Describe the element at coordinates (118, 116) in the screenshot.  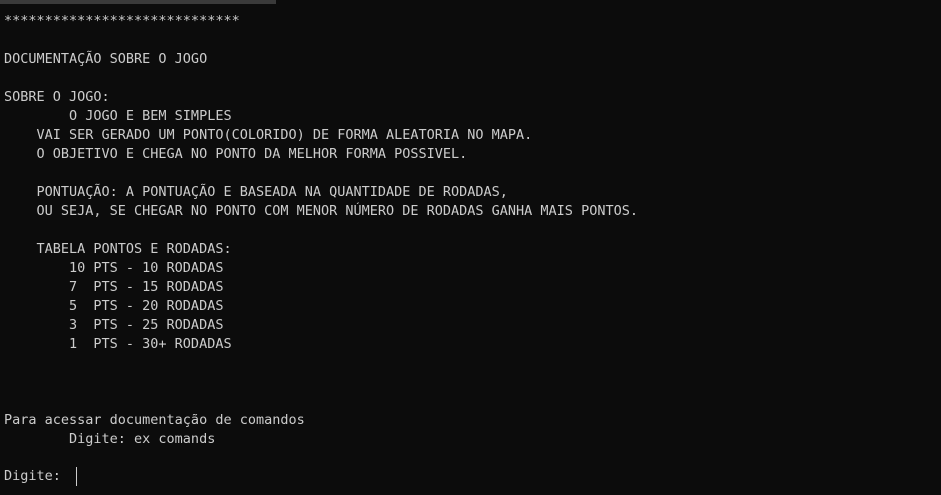
I see `doc-line: O JOGO E BEM SIMPLES` at that location.